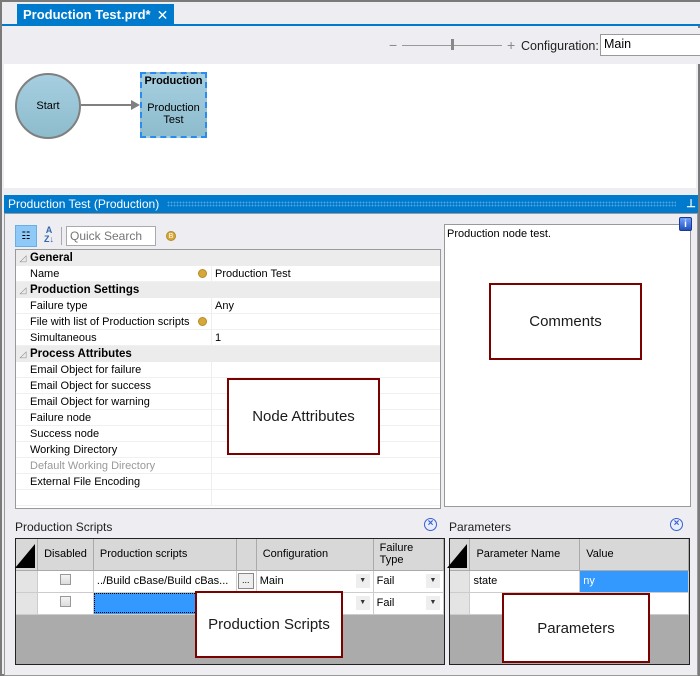 Image resolution: width=700 pixels, height=676 pixels. I want to click on property-name: Default Working Directory, so click(114, 465).